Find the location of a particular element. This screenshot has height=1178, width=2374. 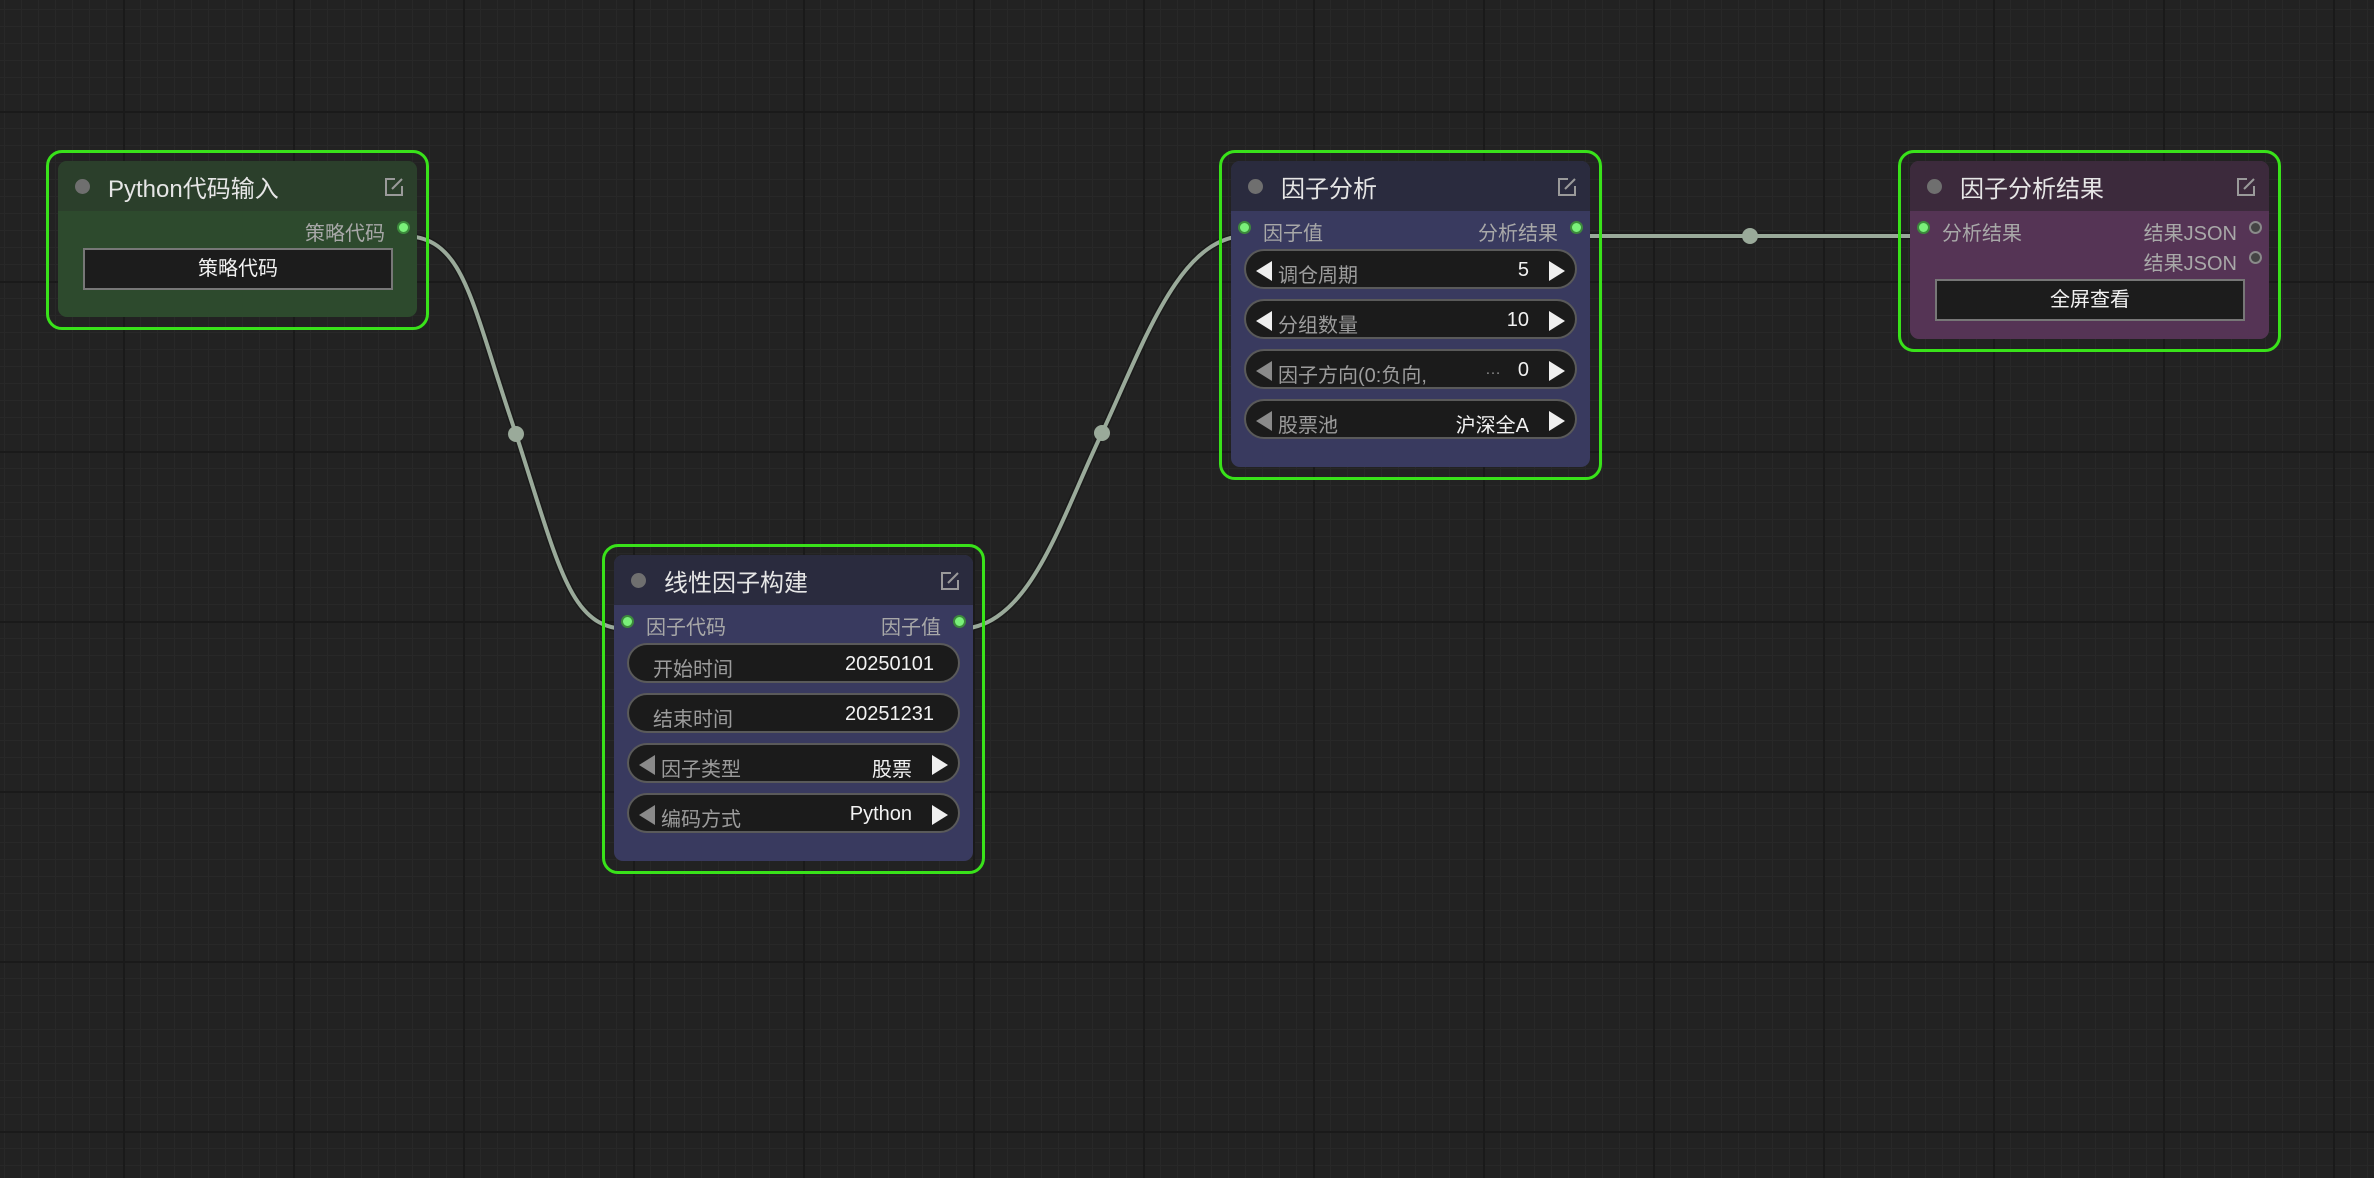

node-analysis-result: 因子分析结果 分析结果 结果JSON 结果JSON 全屏查看 is located at coordinates (2089, 251).